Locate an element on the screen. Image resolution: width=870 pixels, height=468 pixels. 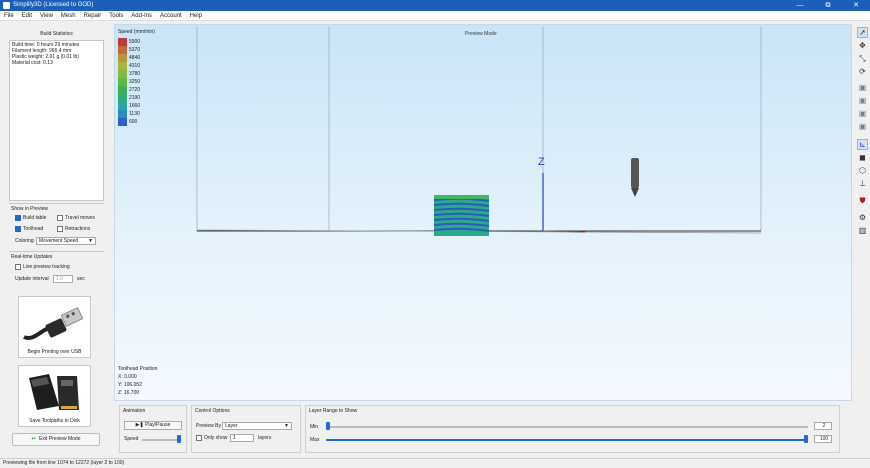
play-pause-button: ▶❚ Play/Pause is located at coordinates (153, 425).